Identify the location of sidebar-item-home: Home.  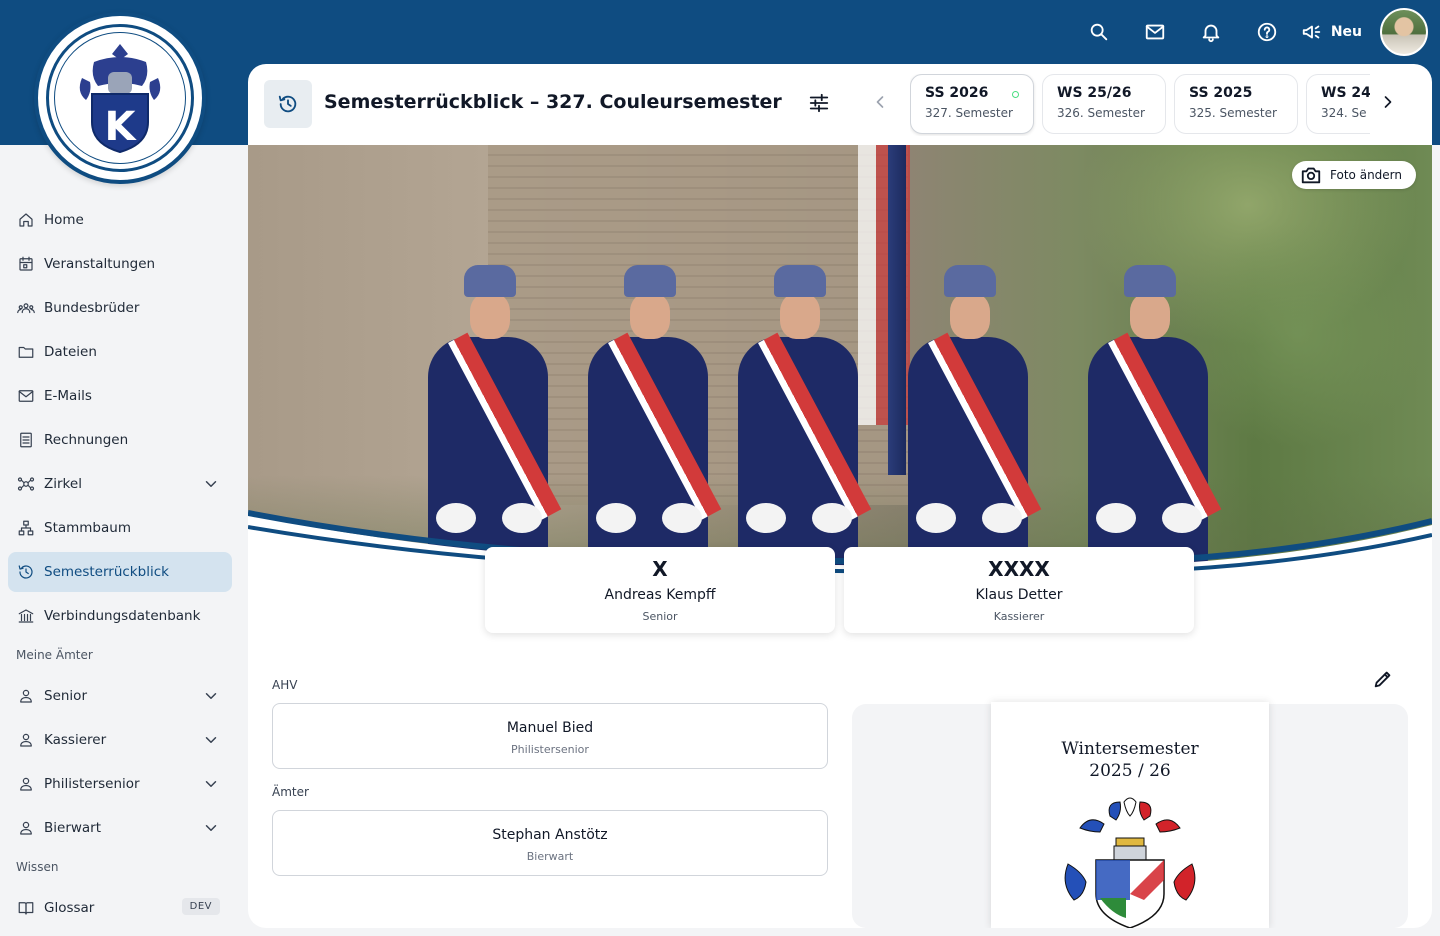
(120, 220).